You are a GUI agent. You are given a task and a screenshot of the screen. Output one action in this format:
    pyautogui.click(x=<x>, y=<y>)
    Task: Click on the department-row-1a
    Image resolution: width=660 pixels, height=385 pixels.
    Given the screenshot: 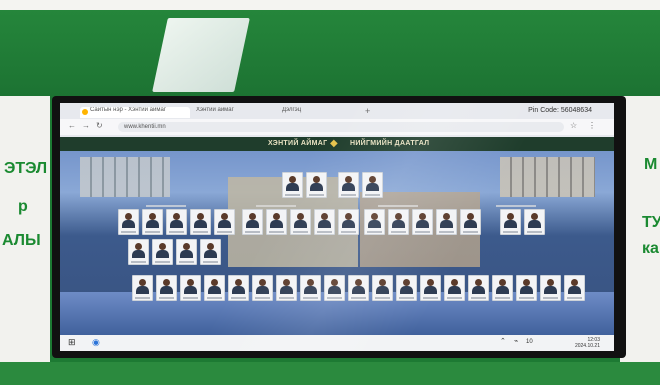 What is the action you would take?
    pyautogui.click(x=178, y=222)
    